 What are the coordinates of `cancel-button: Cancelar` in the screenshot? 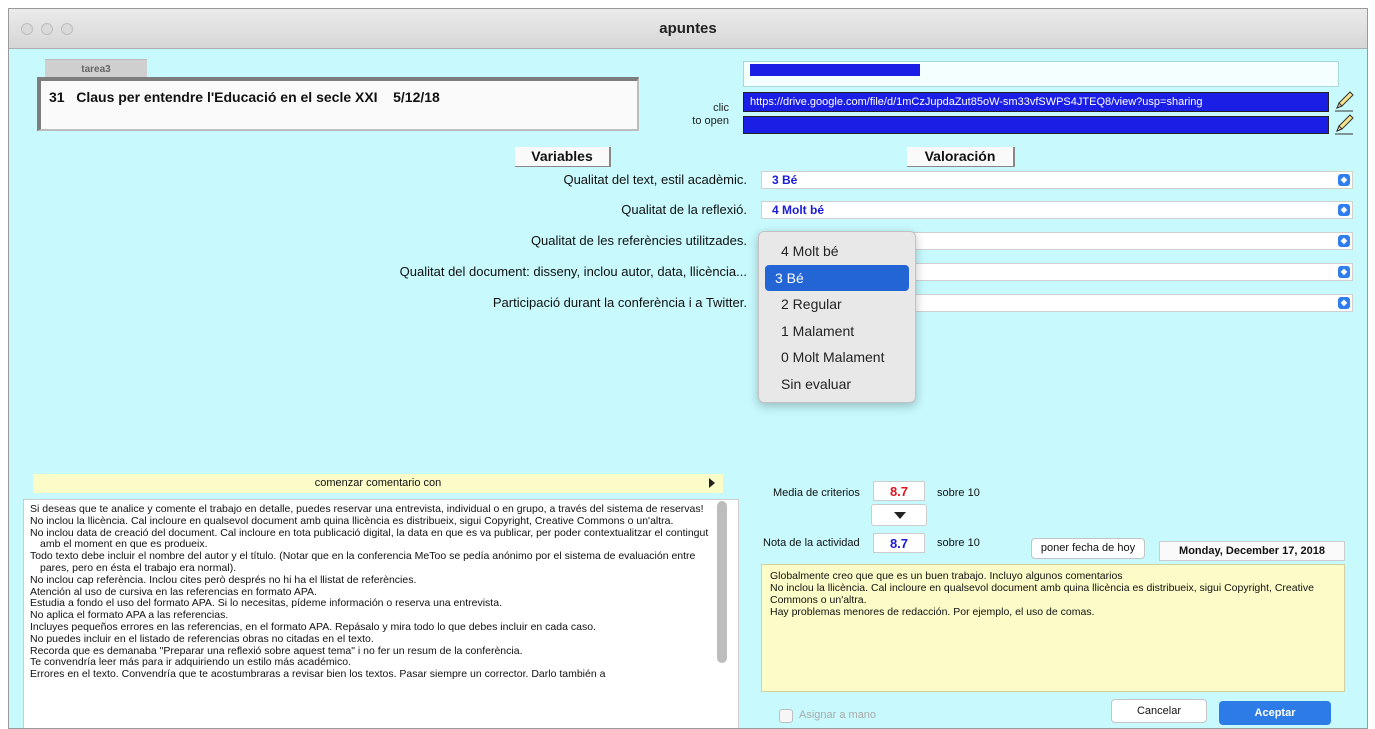 It's located at (1159, 711).